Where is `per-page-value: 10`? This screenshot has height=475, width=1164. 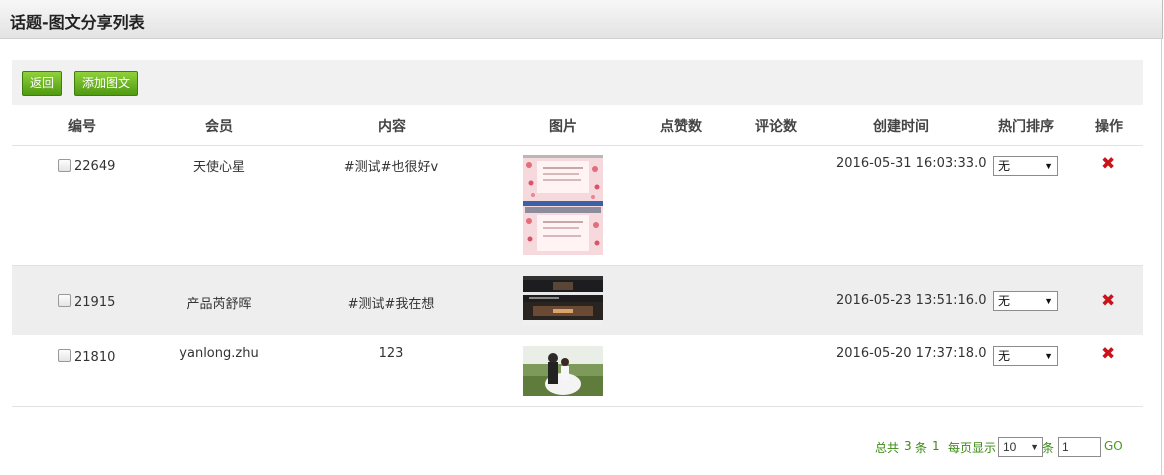 per-page-value: 10 is located at coordinates (1010, 447).